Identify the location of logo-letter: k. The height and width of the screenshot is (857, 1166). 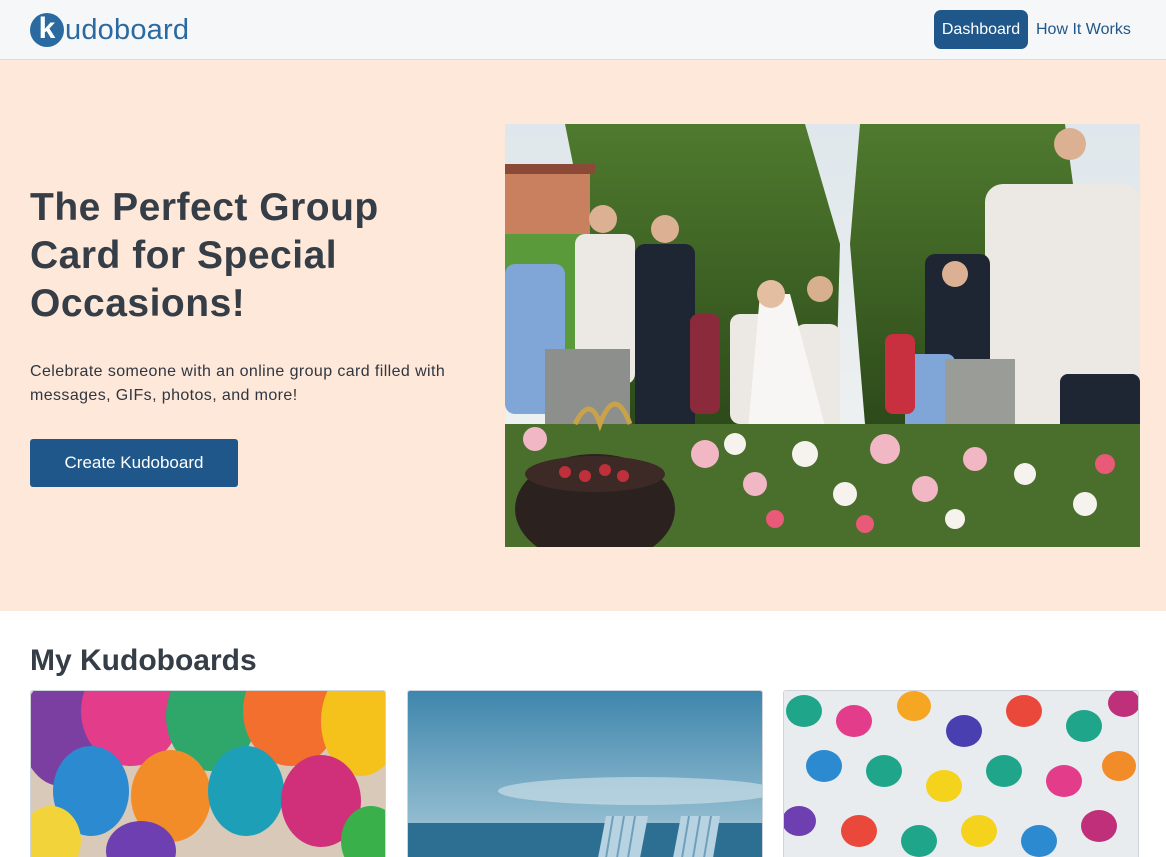
(47, 30).